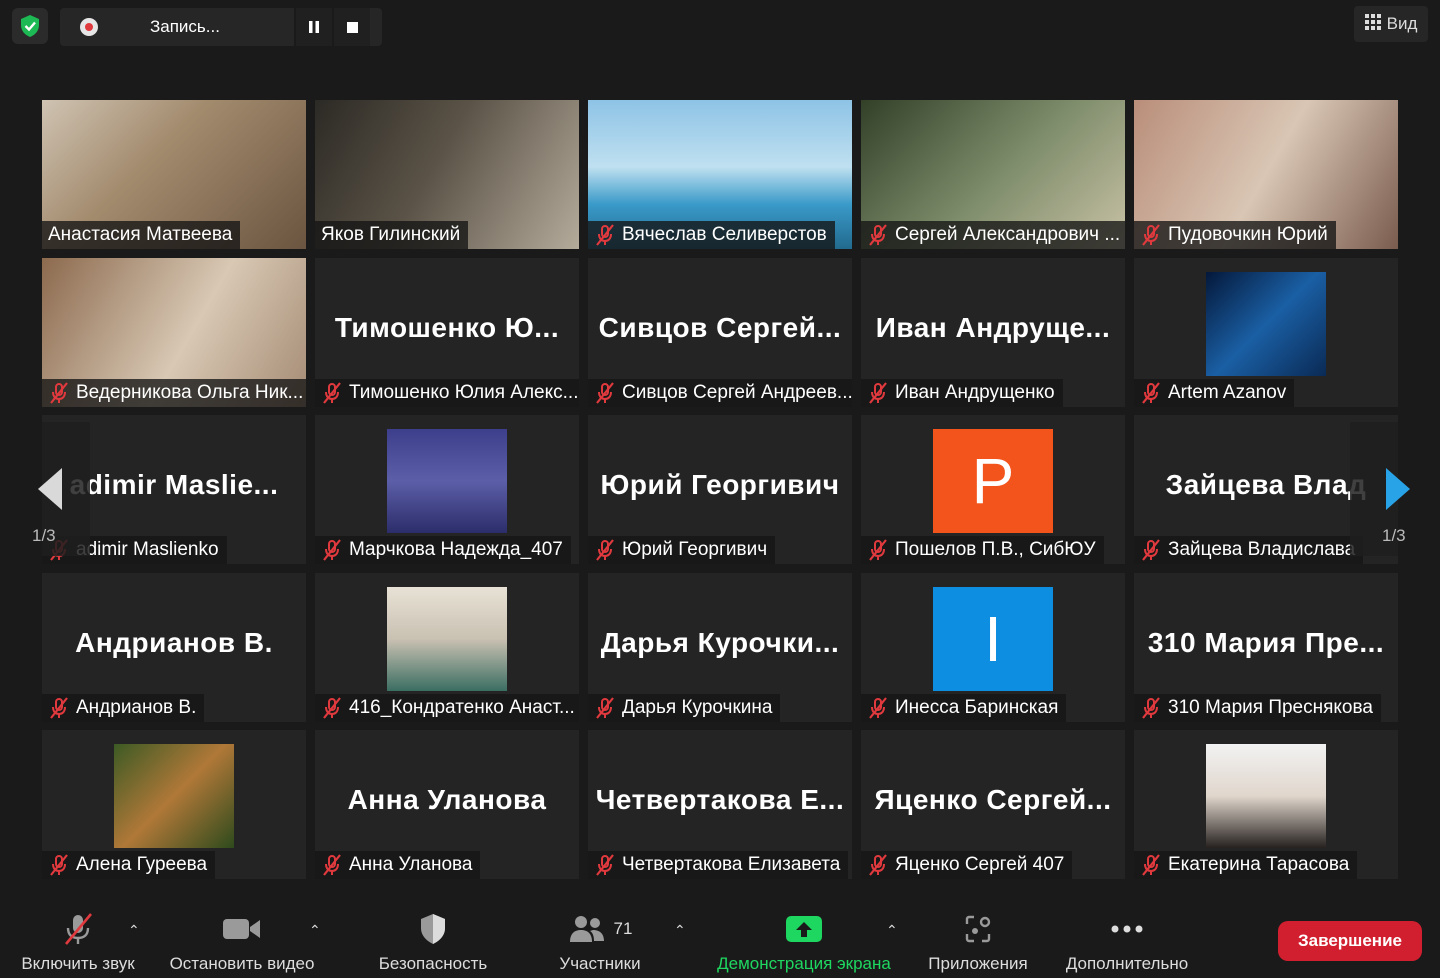  Describe the element at coordinates (623, 928) in the screenshot. I see `participants-count: 71` at that location.